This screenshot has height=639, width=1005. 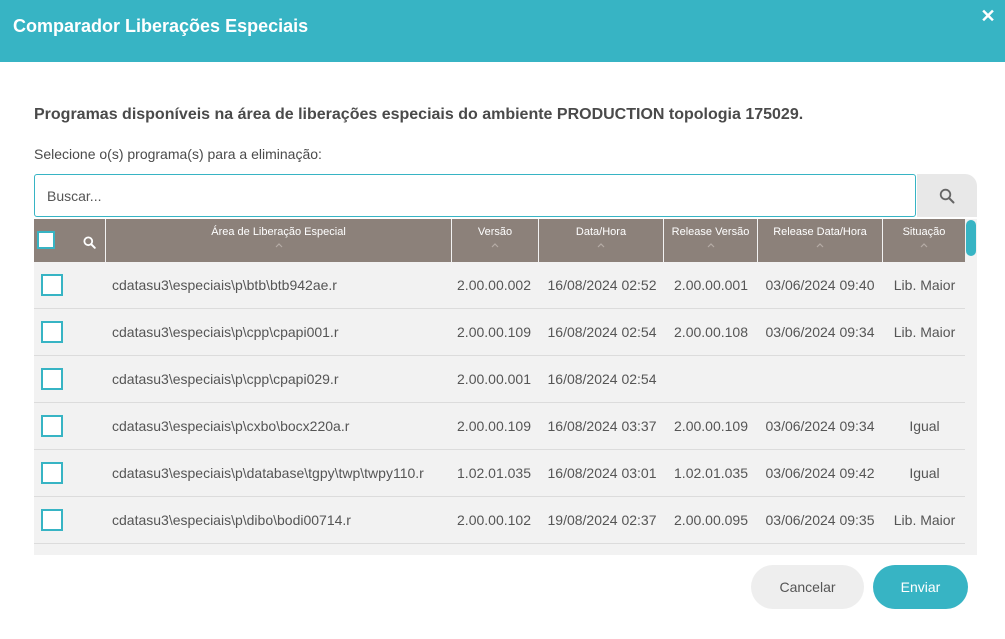 What do you see at coordinates (502, 31) in the screenshot?
I see `dialog-header: Comparador Liberações Especiais ✕` at bounding box center [502, 31].